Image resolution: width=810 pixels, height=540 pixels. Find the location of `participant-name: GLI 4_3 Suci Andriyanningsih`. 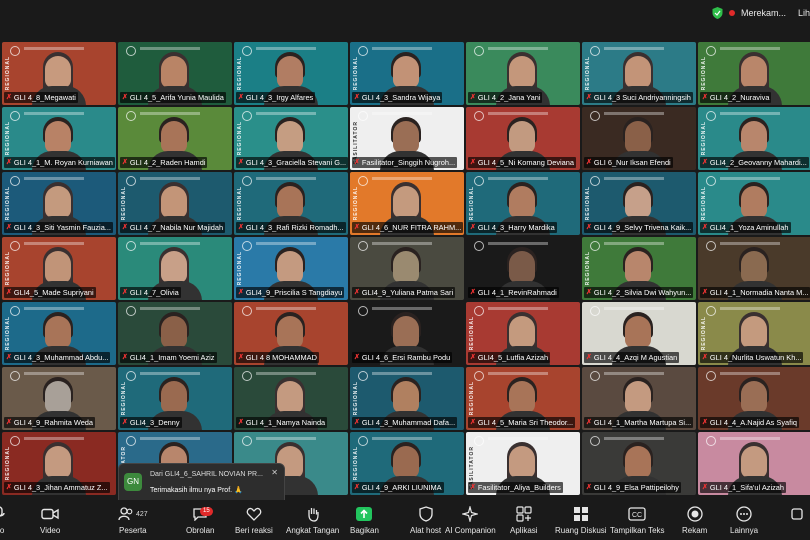

participant-name: GLI 4_3 Suci Andriyanningsih is located at coordinates (642, 97).